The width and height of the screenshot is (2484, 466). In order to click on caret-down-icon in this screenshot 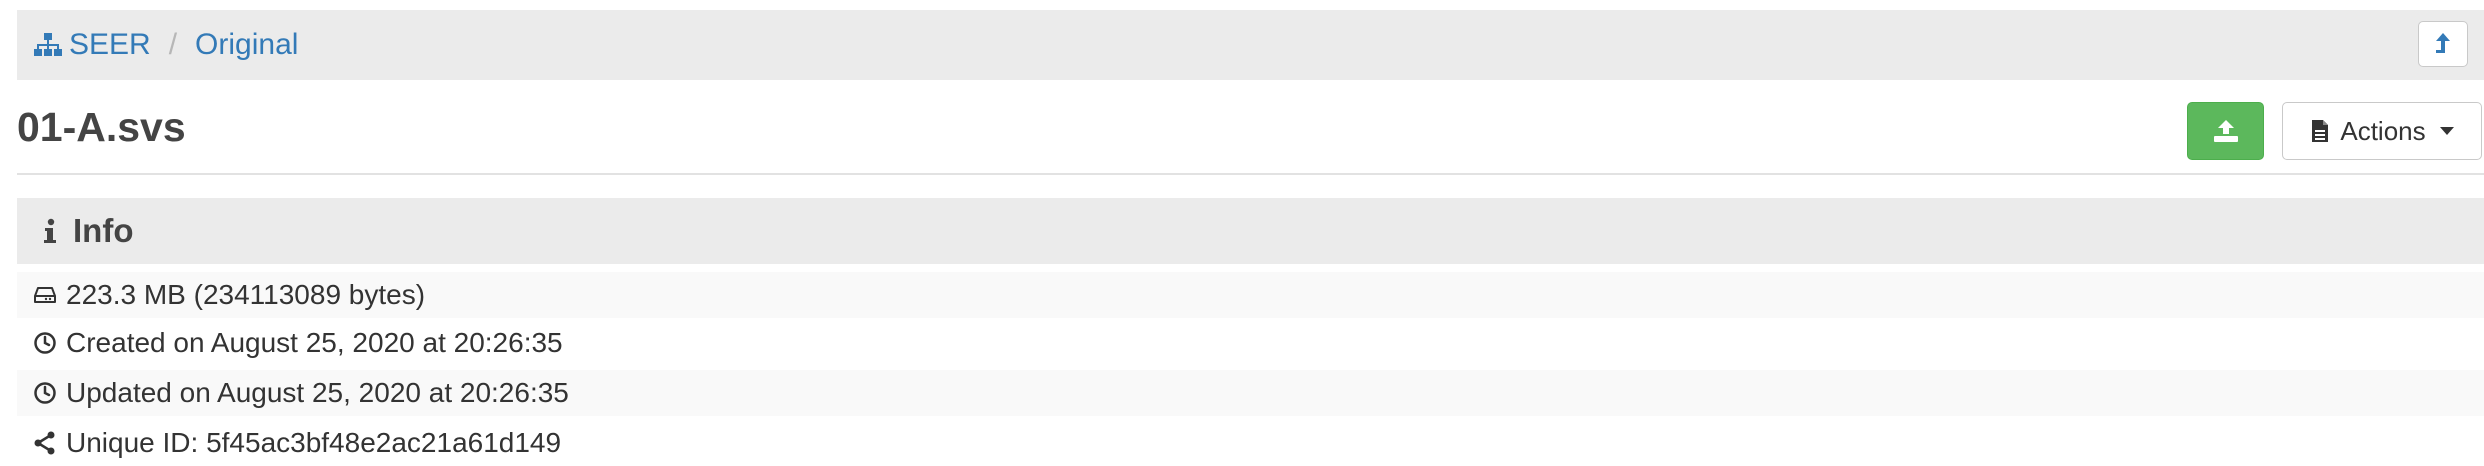, I will do `click(2446, 131)`.